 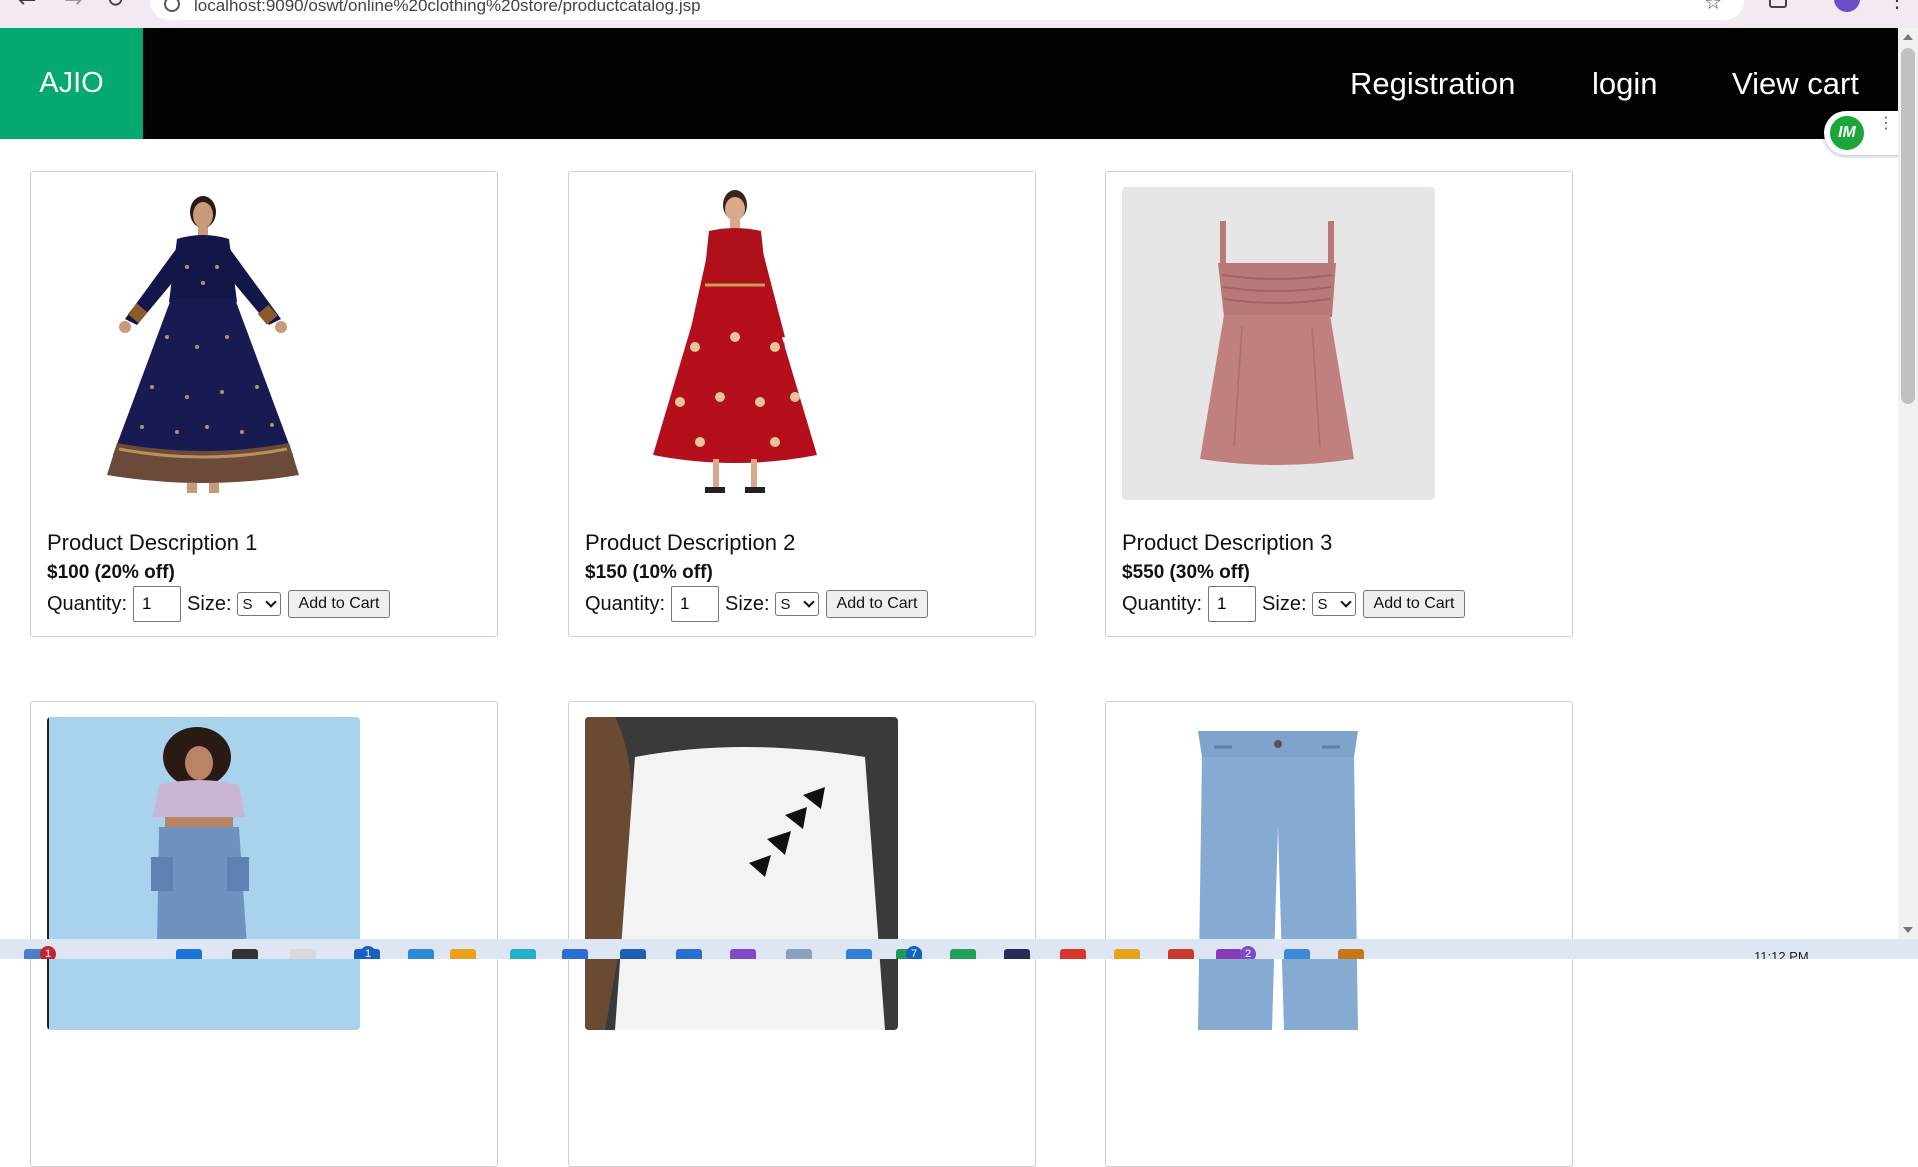 What do you see at coordinates (1897, 6) in the screenshot?
I see `browser-menu-icon: ⋮` at bounding box center [1897, 6].